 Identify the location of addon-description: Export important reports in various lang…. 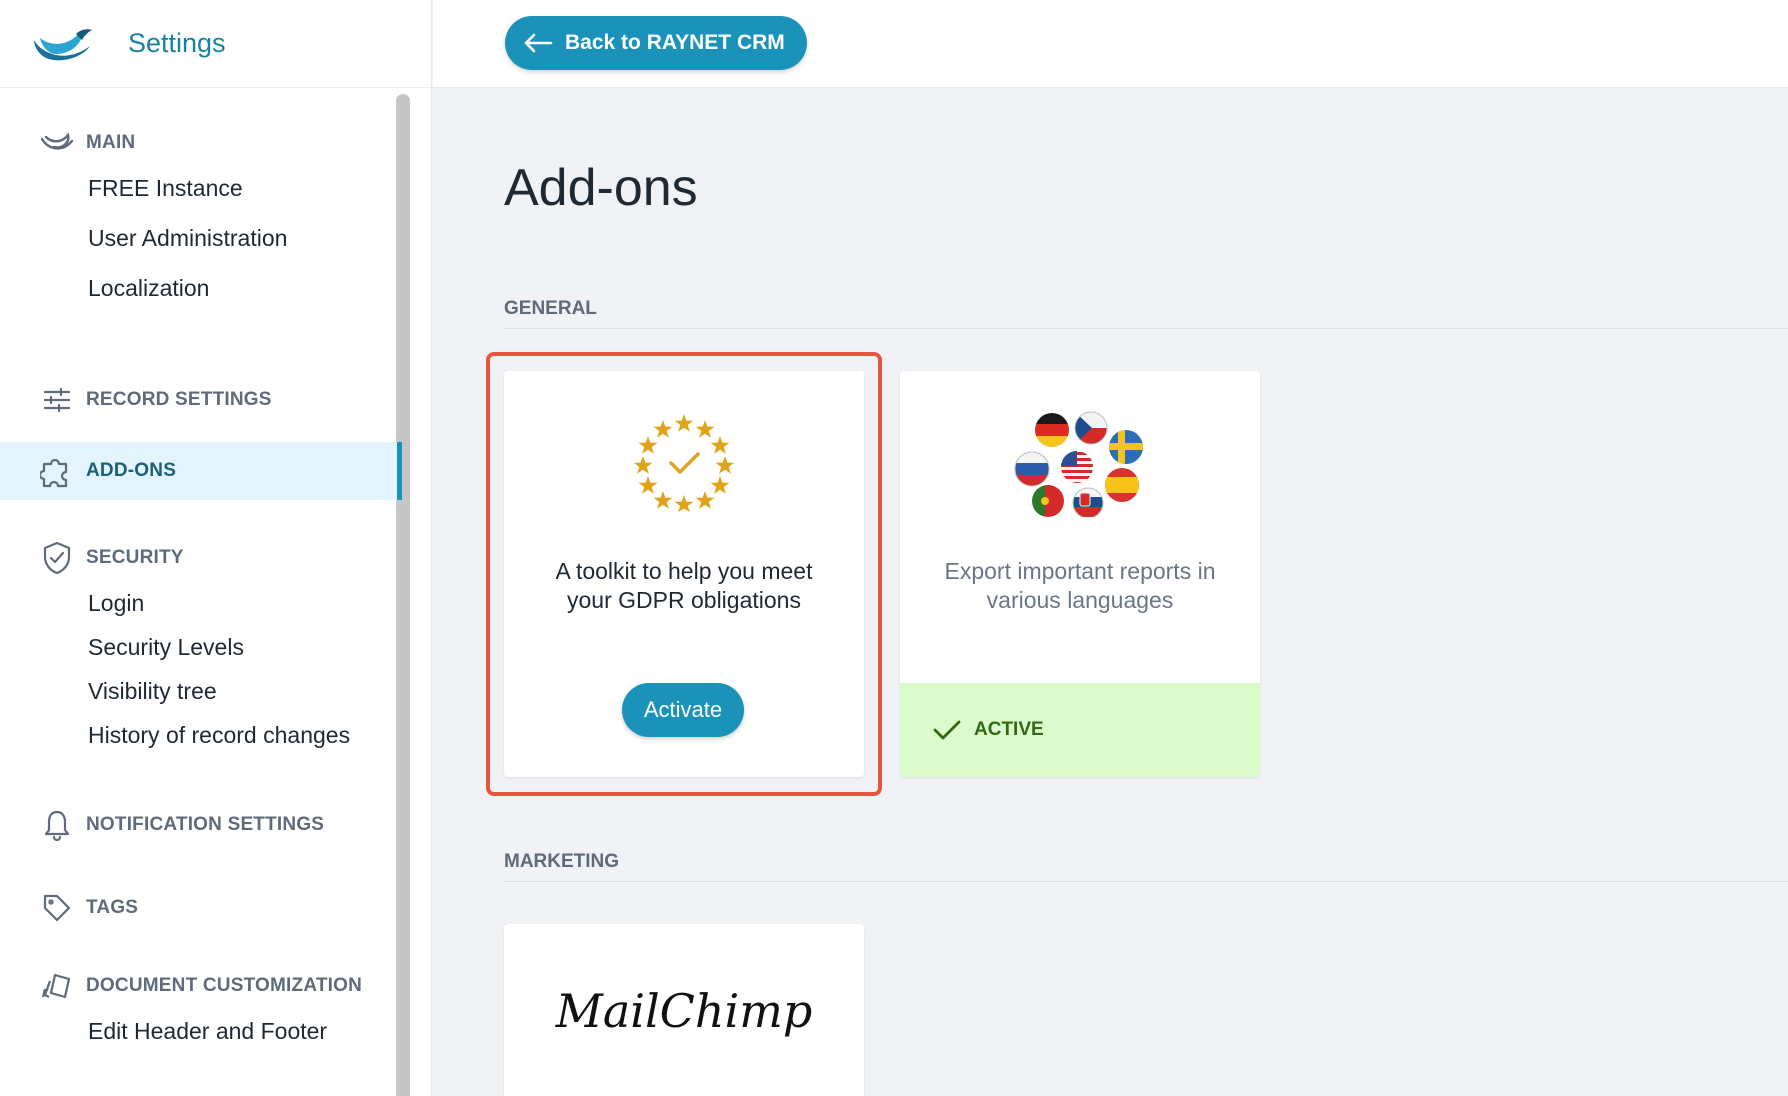
(1080, 585).